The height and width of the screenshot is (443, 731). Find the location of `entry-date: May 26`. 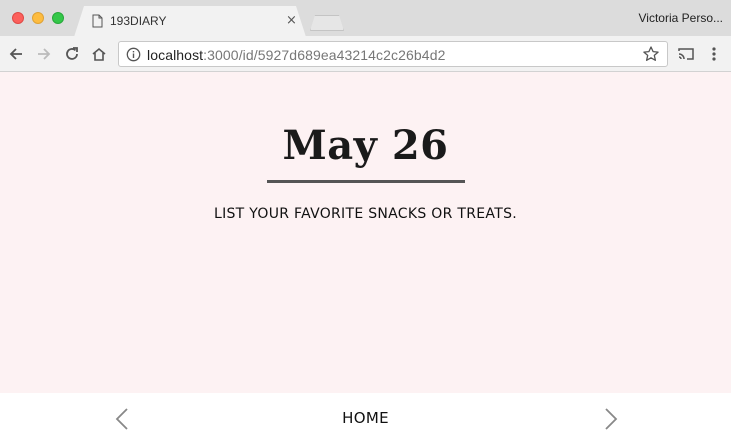

entry-date: May 26 is located at coordinates (365, 145).